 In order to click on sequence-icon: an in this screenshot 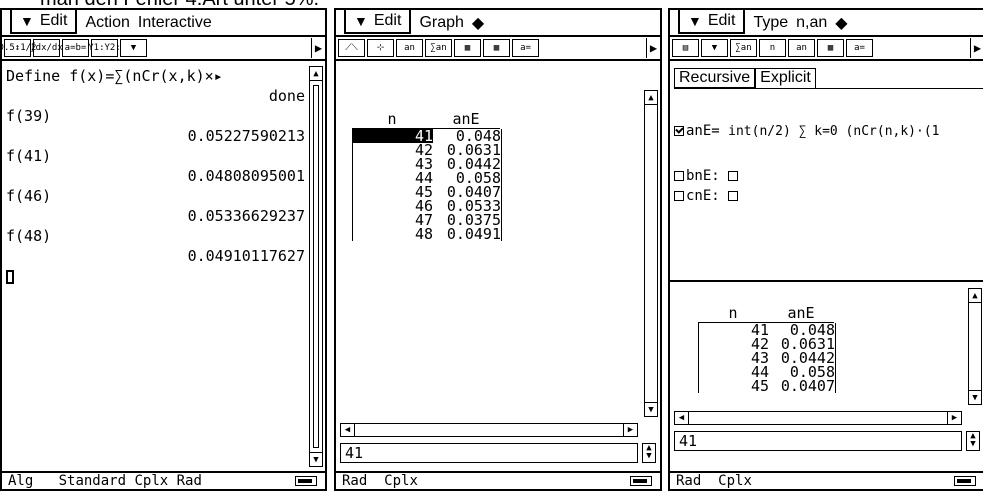, I will do `click(409, 48)`.